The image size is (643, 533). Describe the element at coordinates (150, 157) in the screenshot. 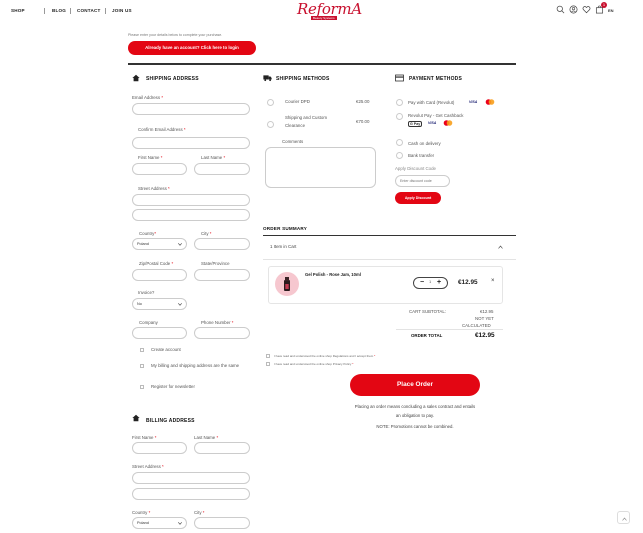

I see `first-name-label: First Name *` at that location.